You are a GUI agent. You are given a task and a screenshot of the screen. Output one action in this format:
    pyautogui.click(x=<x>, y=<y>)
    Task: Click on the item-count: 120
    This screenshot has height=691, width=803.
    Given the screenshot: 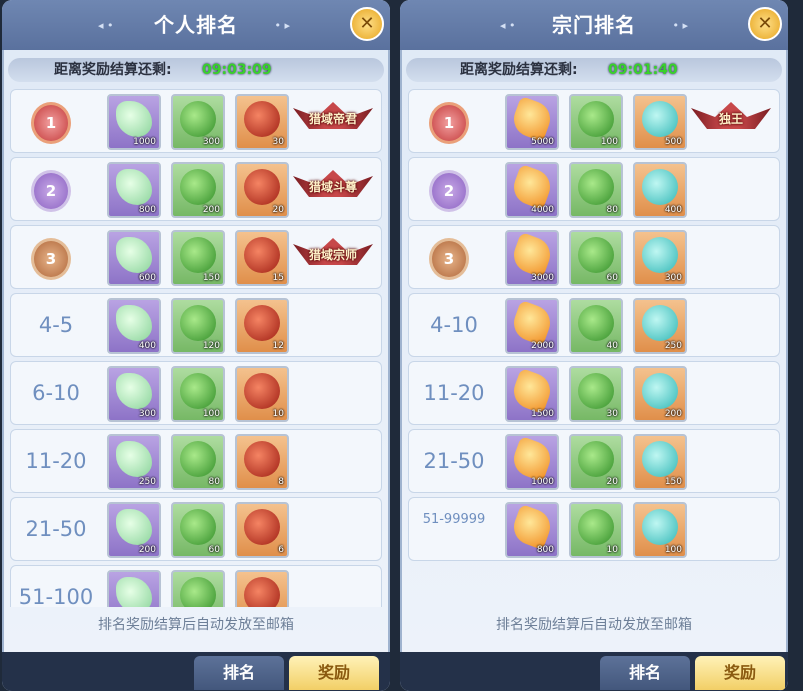 What is the action you would take?
    pyautogui.click(x=211, y=346)
    